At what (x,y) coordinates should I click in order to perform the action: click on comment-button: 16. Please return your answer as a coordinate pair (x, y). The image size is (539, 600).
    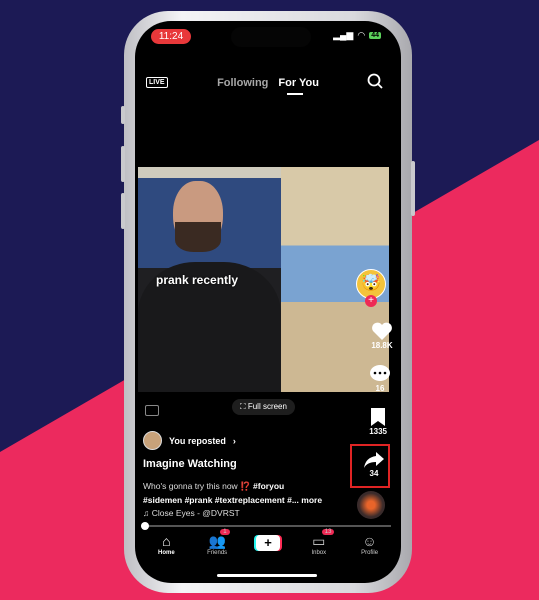
    Looking at the image, I should click on (380, 378).